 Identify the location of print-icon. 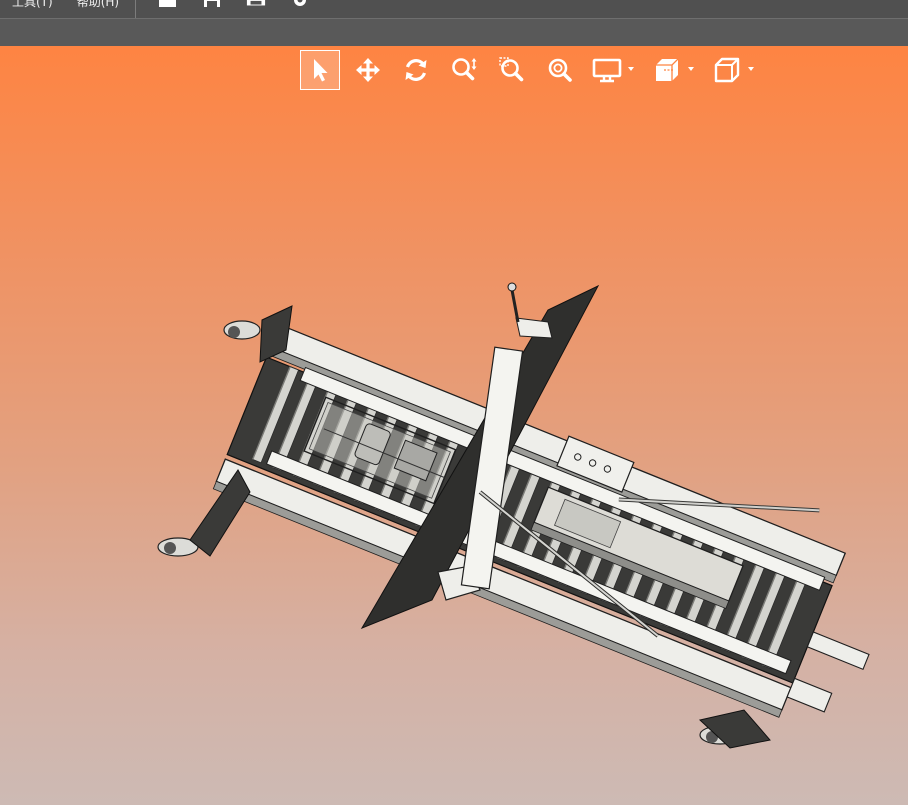
(256, 4).